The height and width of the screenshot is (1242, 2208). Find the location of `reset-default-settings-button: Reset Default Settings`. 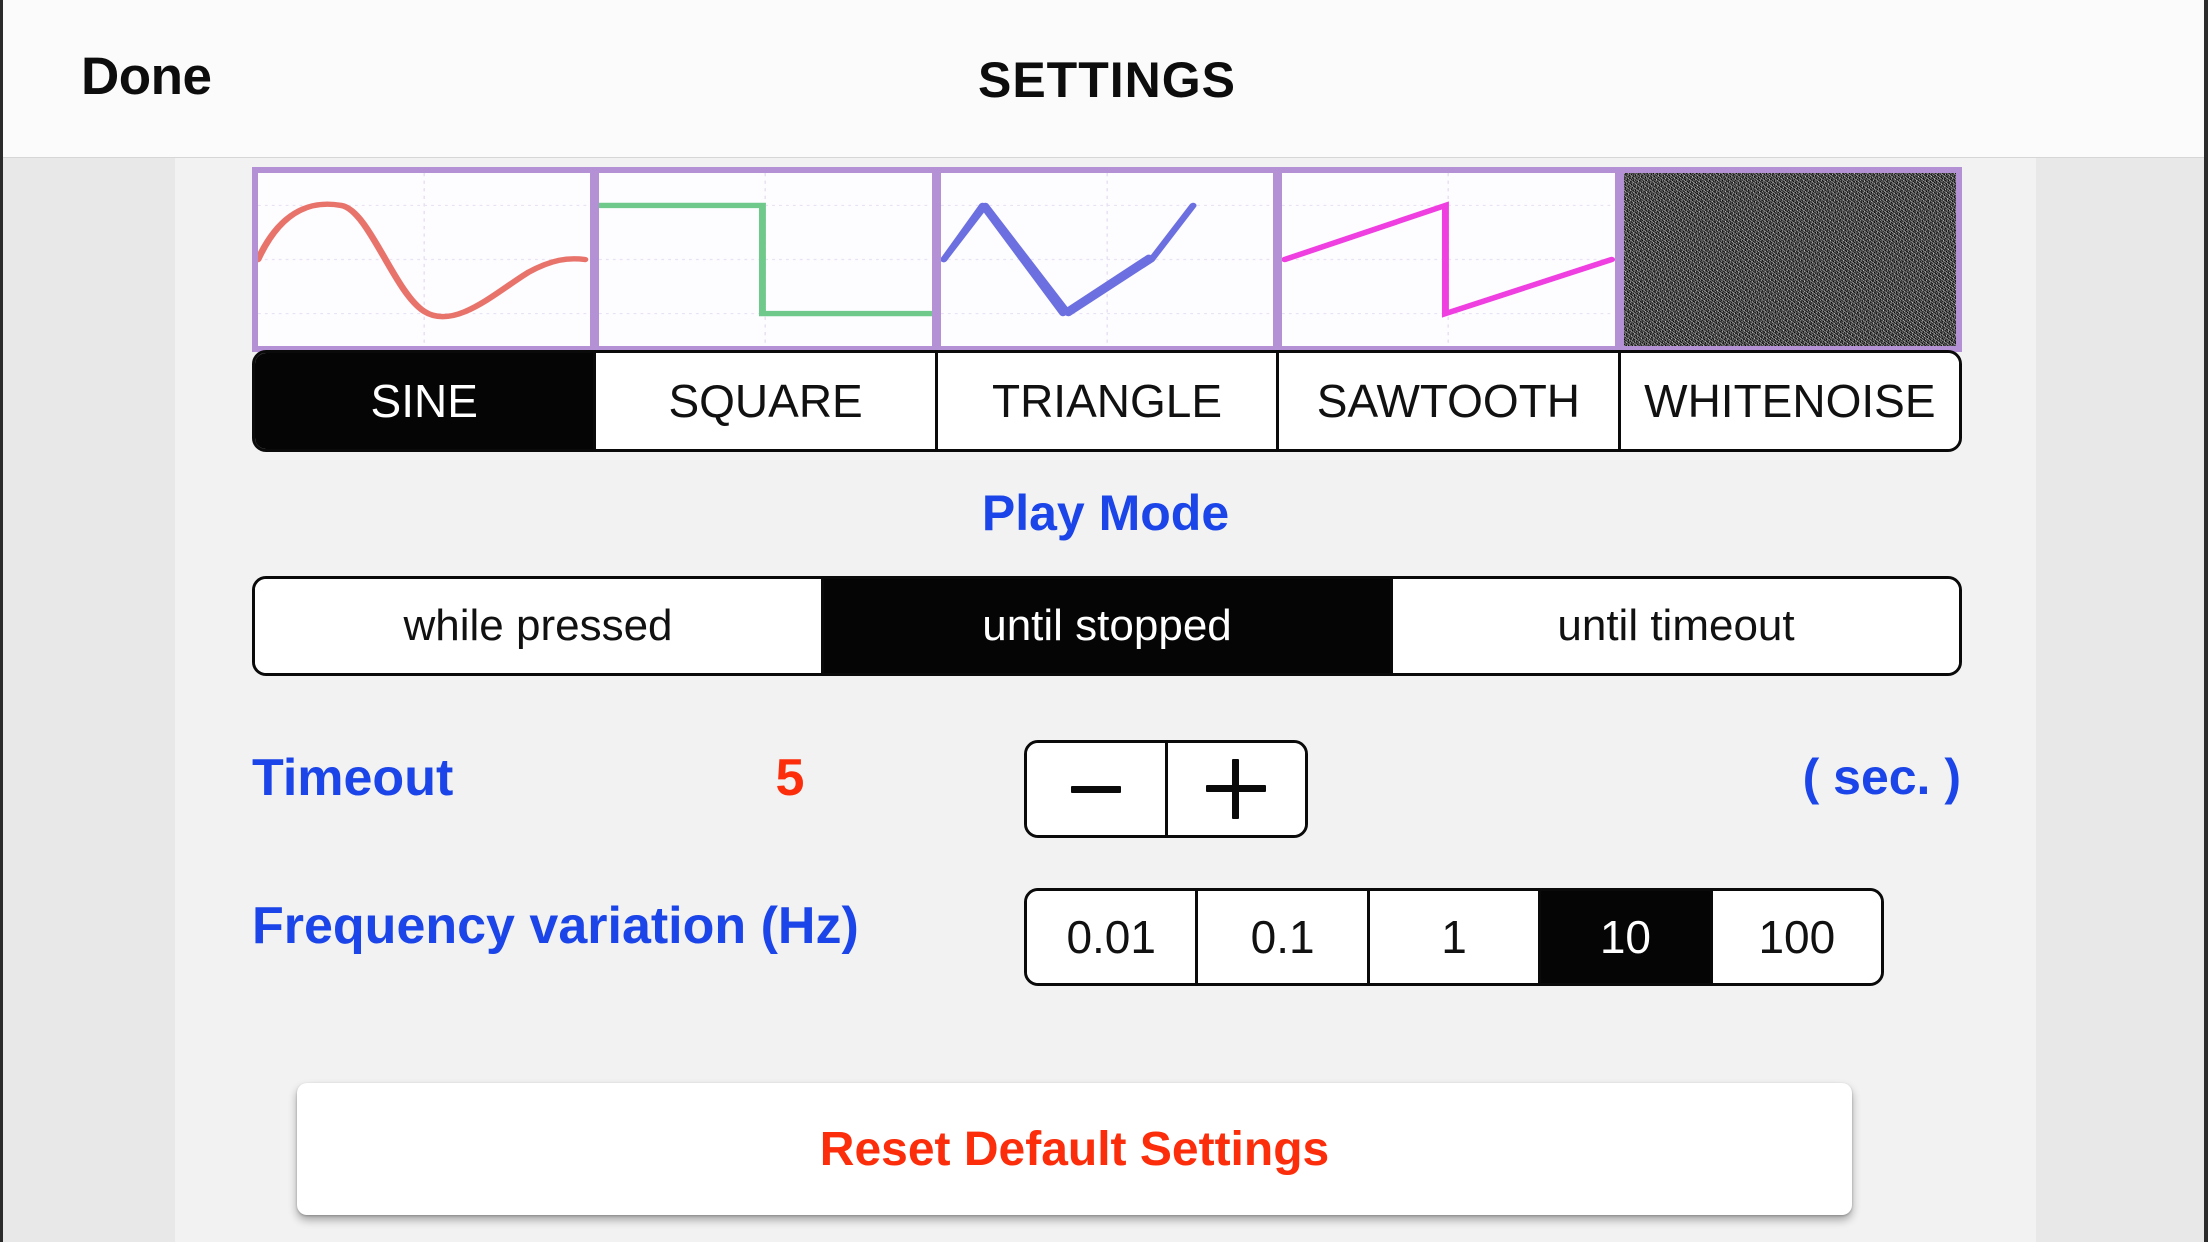

reset-default-settings-button: Reset Default Settings is located at coordinates (1074, 1149).